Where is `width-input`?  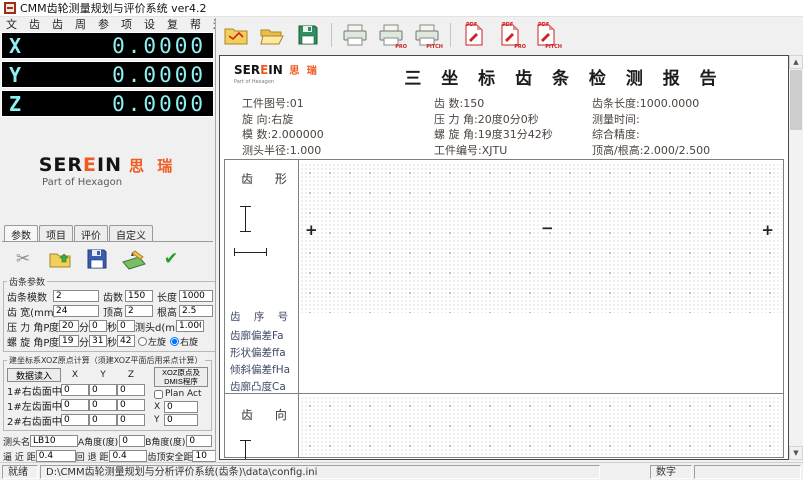 width-input is located at coordinates (76, 311).